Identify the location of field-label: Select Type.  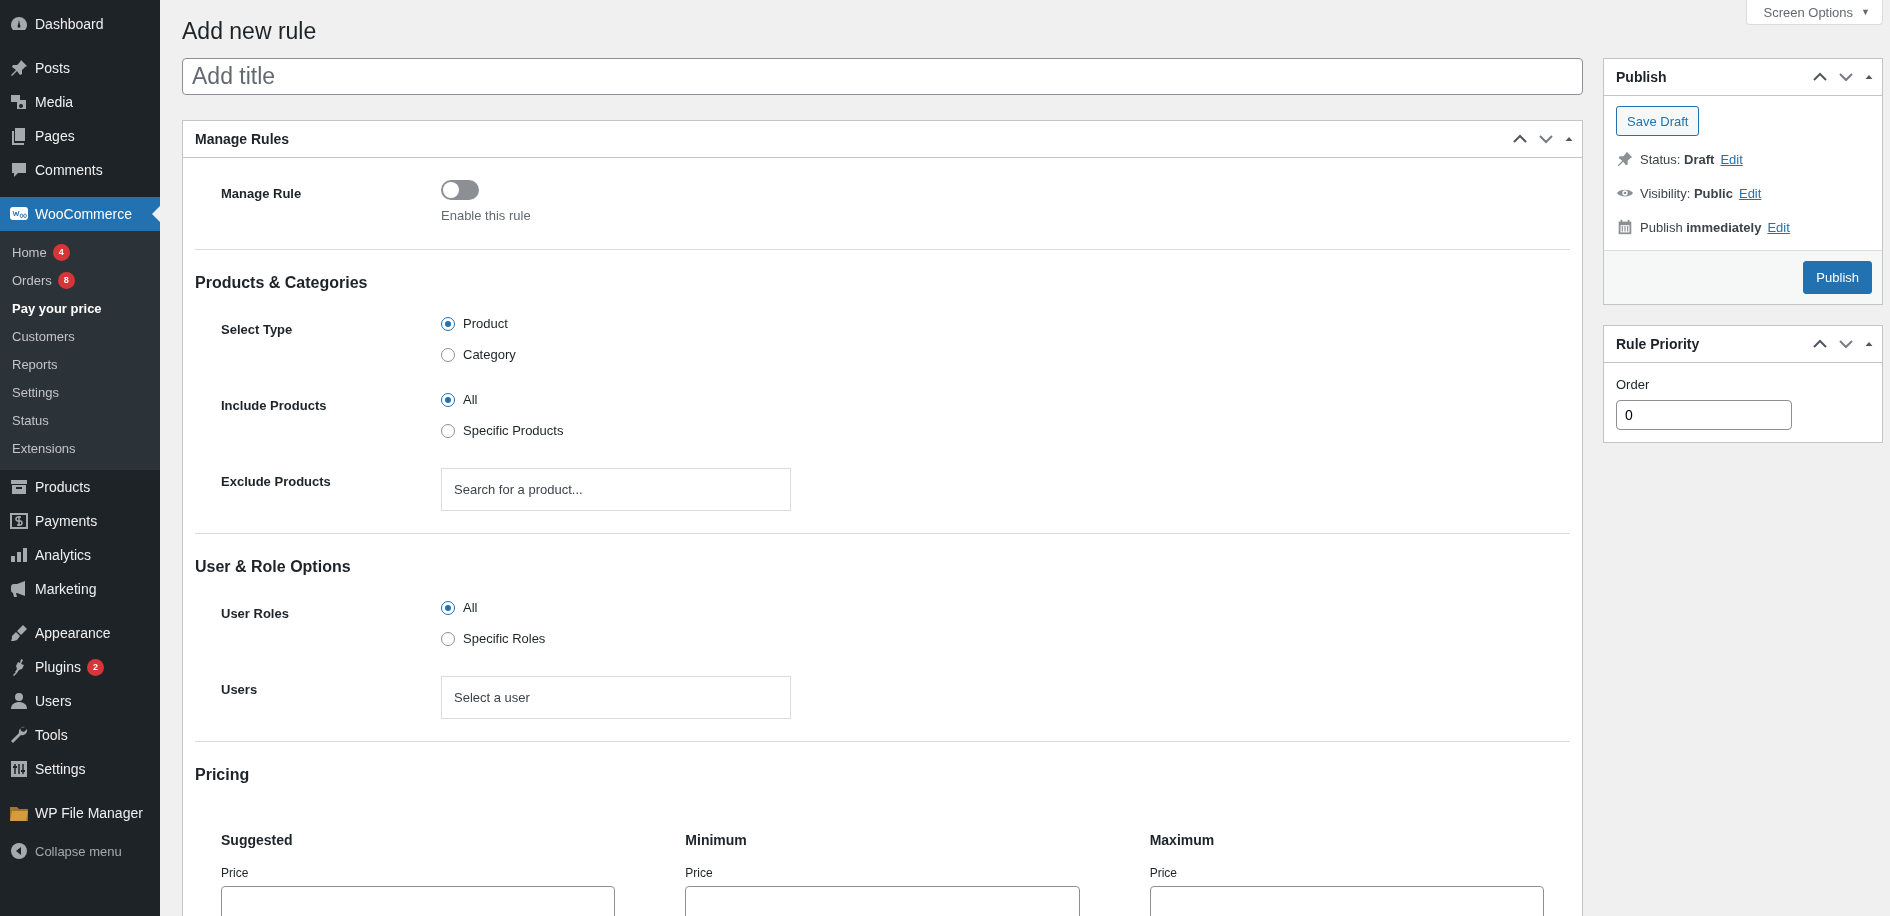
(257, 330).